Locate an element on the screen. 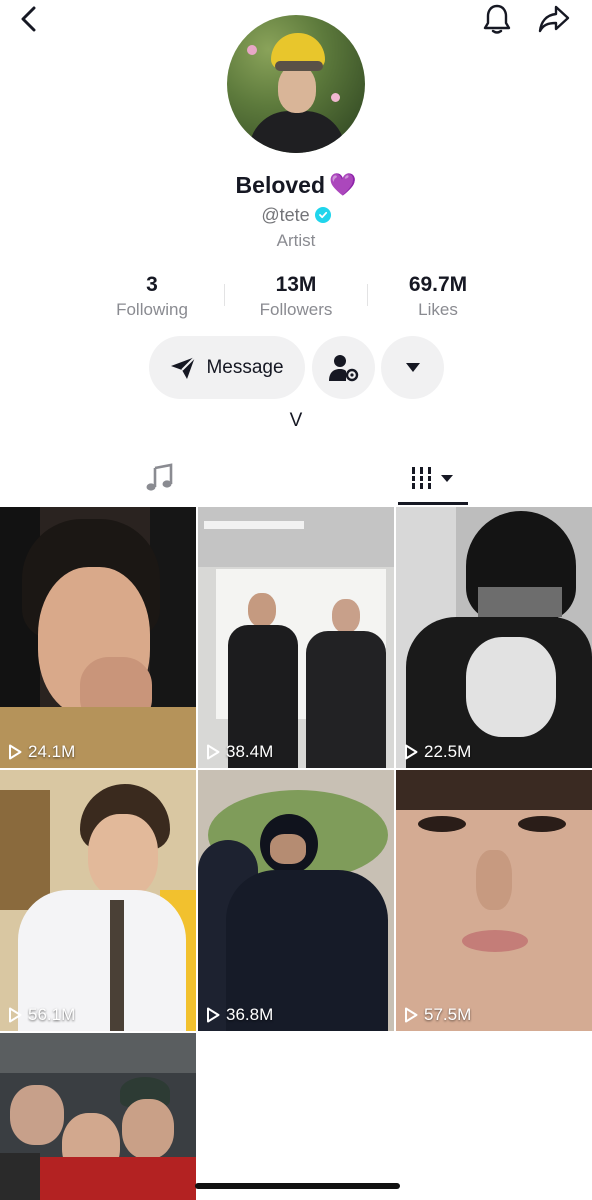 This screenshot has height=1200, width=592. video-thumbnail: 57.5M is located at coordinates (494, 900).